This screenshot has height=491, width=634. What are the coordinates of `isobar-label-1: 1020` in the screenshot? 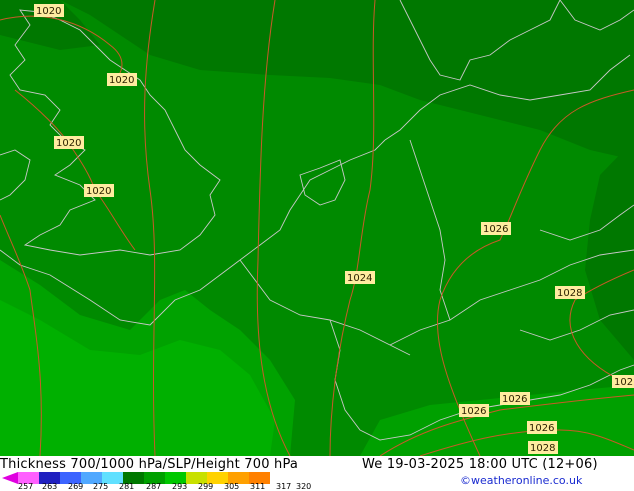 It's located at (49, 10).